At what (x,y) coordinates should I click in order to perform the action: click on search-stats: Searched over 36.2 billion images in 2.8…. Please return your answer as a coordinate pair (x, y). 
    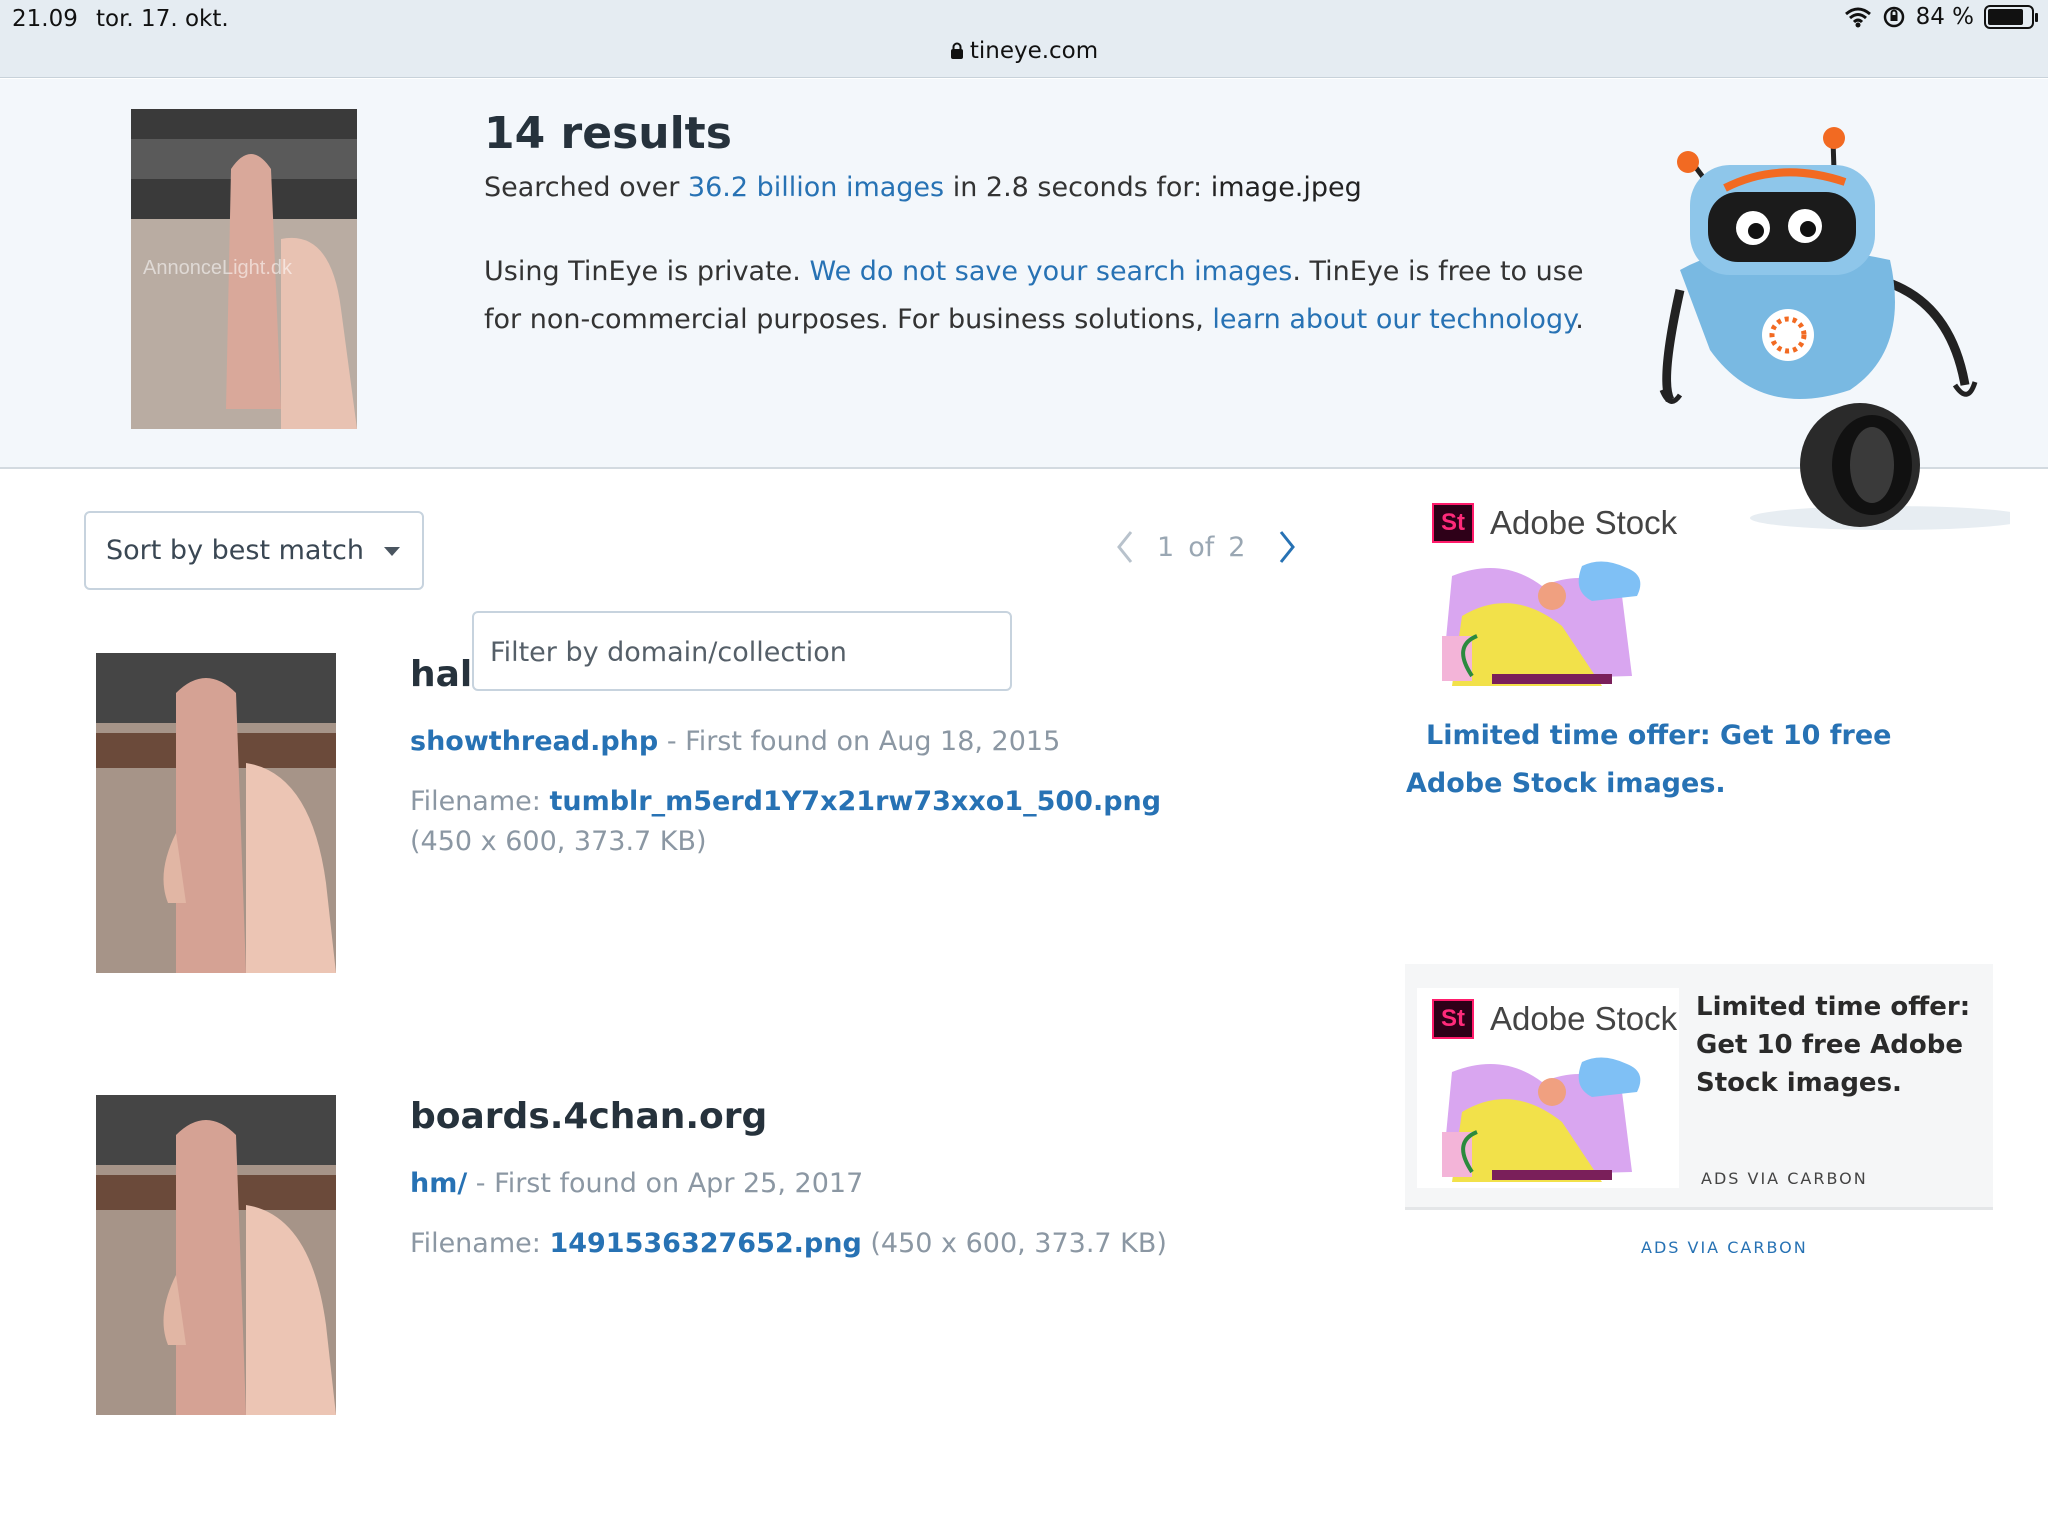
    Looking at the image, I should click on (923, 187).